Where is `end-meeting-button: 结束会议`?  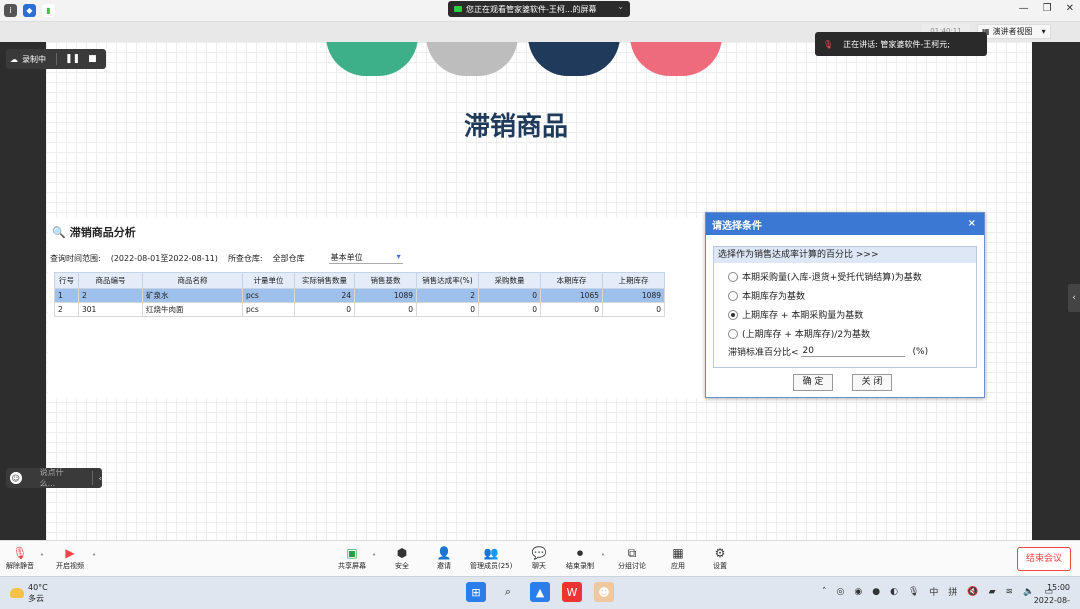 end-meeting-button: 结束会议 is located at coordinates (1044, 559).